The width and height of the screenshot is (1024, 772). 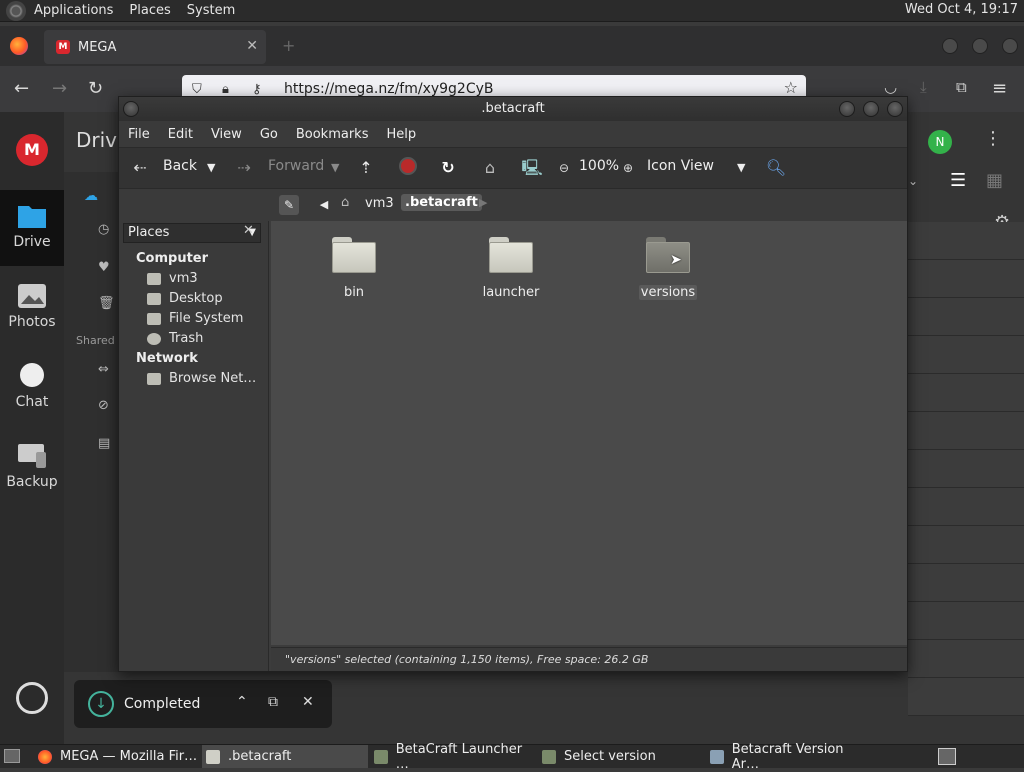 I want to click on zoom-in-icon: ⊕, so click(x=628, y=168).